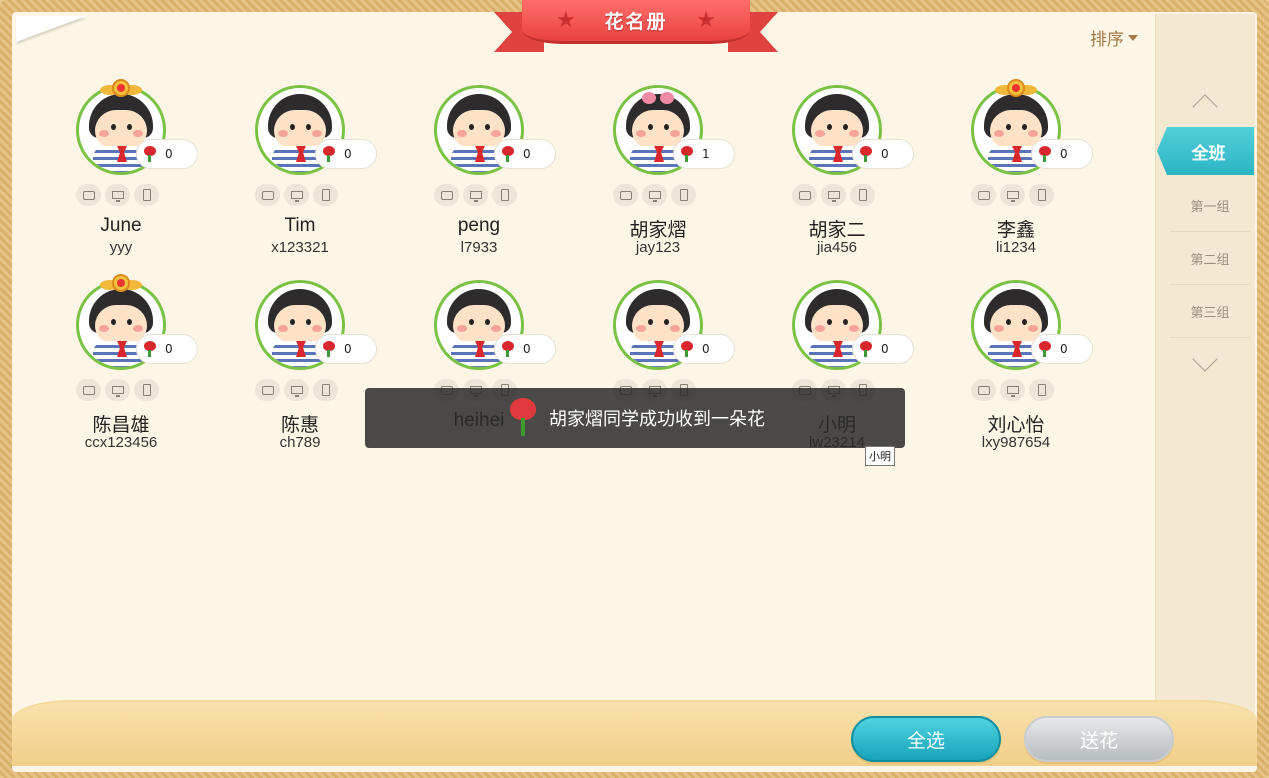 This screenshot has width=1269, height=778. What do you see at coordinates (514, 175) in the screenshot?
I see `student-card: 0 peng l7933` at bounding box center [514, 175].